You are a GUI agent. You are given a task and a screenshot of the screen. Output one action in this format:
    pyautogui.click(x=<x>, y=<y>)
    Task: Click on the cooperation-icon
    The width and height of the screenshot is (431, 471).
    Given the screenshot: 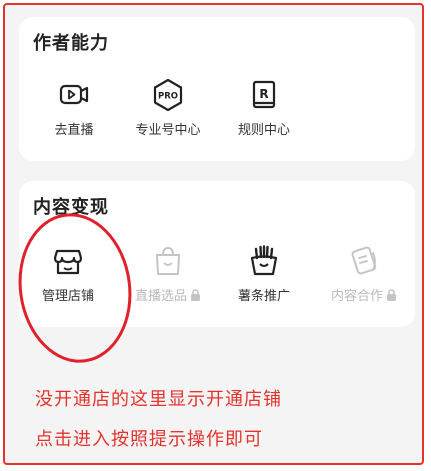 What is the action you would take?
    pyautogui.click(x=364, y=260)
    